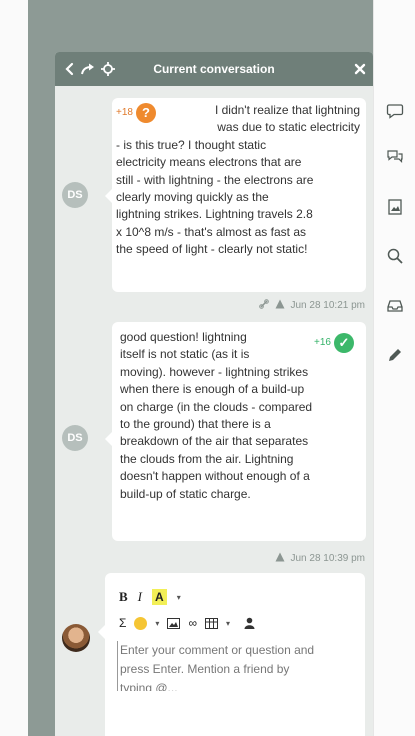 The width and height of the screenshot is (415, 736). What do you see at coordinates (214, 371) in the screenshot?
I see `message-line: moving). however - lightning strikes` at bounding box center [214, 371].